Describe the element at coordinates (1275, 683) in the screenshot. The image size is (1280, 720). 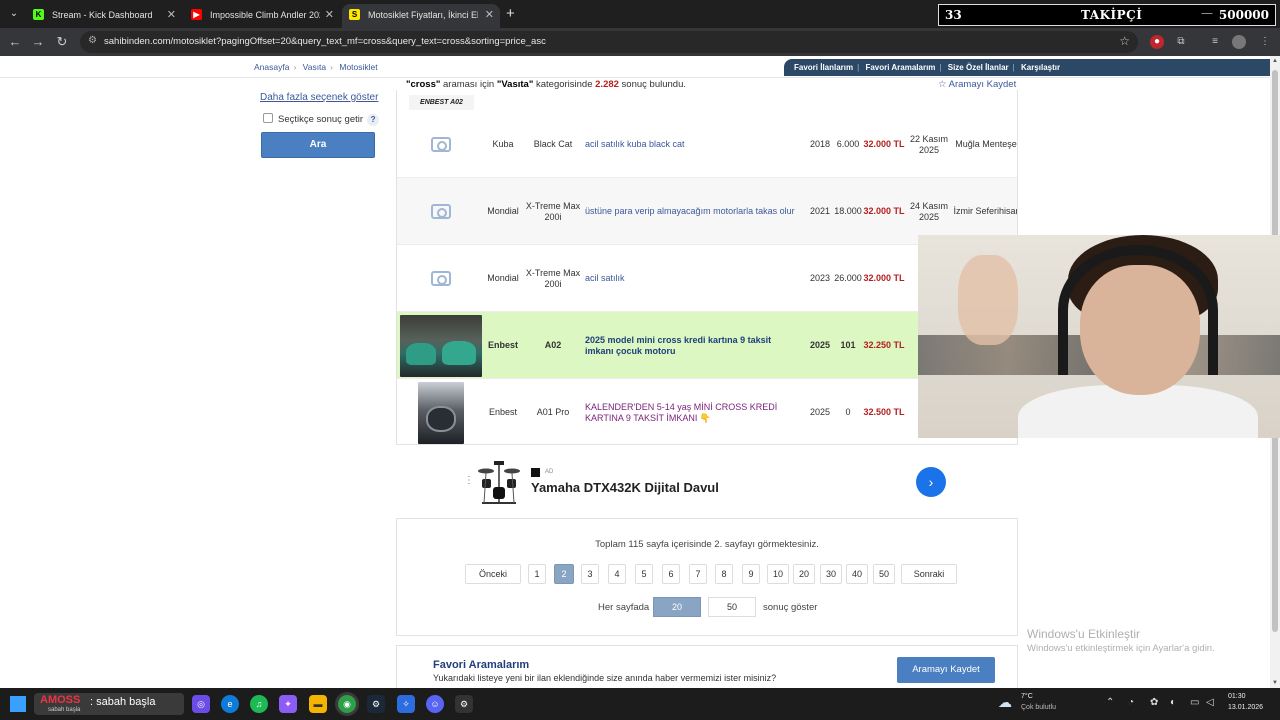
I see `scroll-down-icon: ▼` at that location.